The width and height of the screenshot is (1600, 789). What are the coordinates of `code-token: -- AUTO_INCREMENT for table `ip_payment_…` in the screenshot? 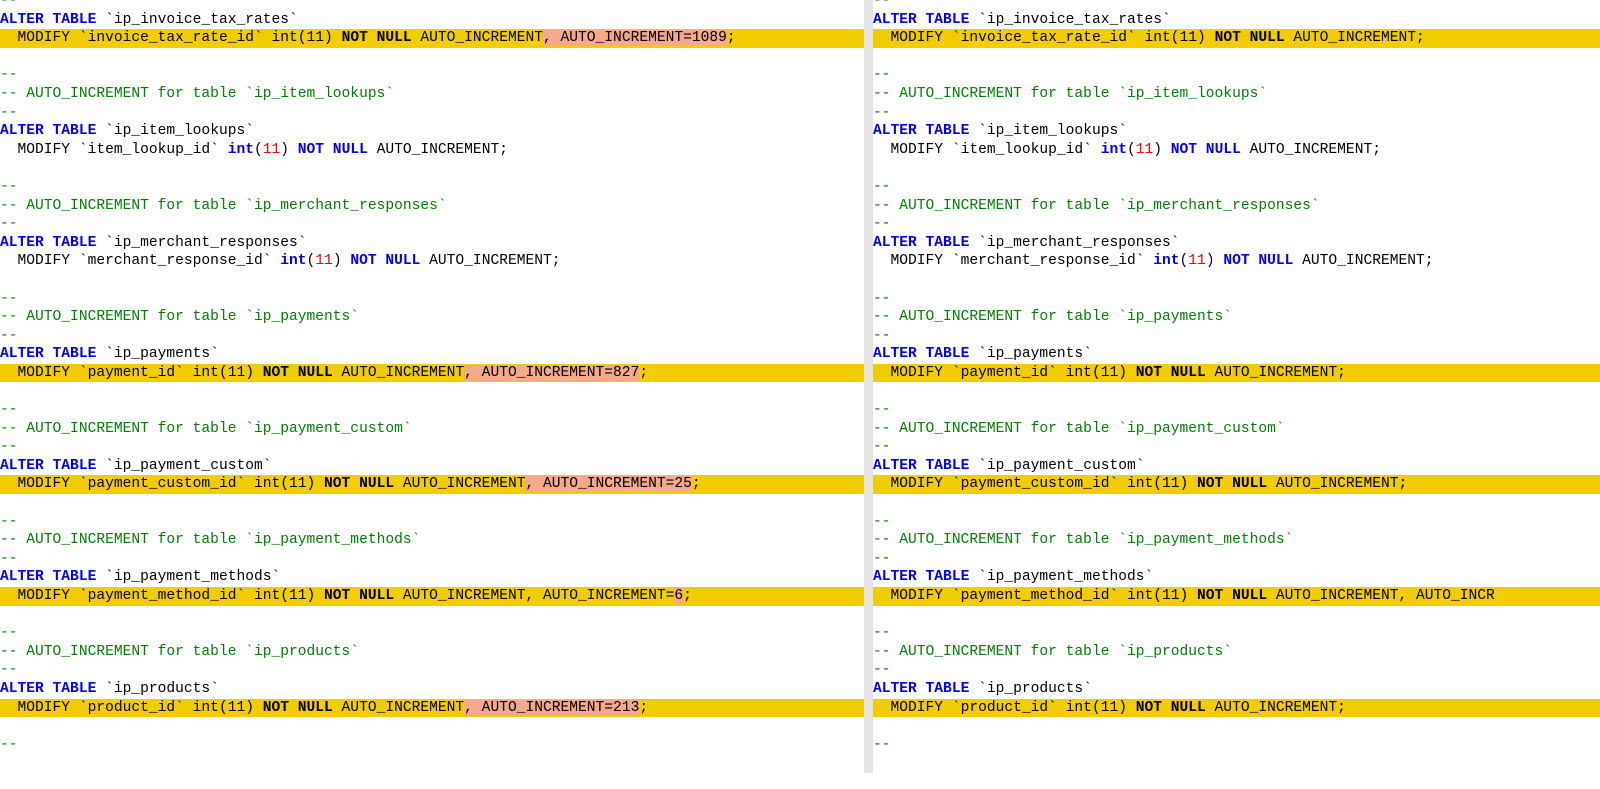 It's located at (210, 540).